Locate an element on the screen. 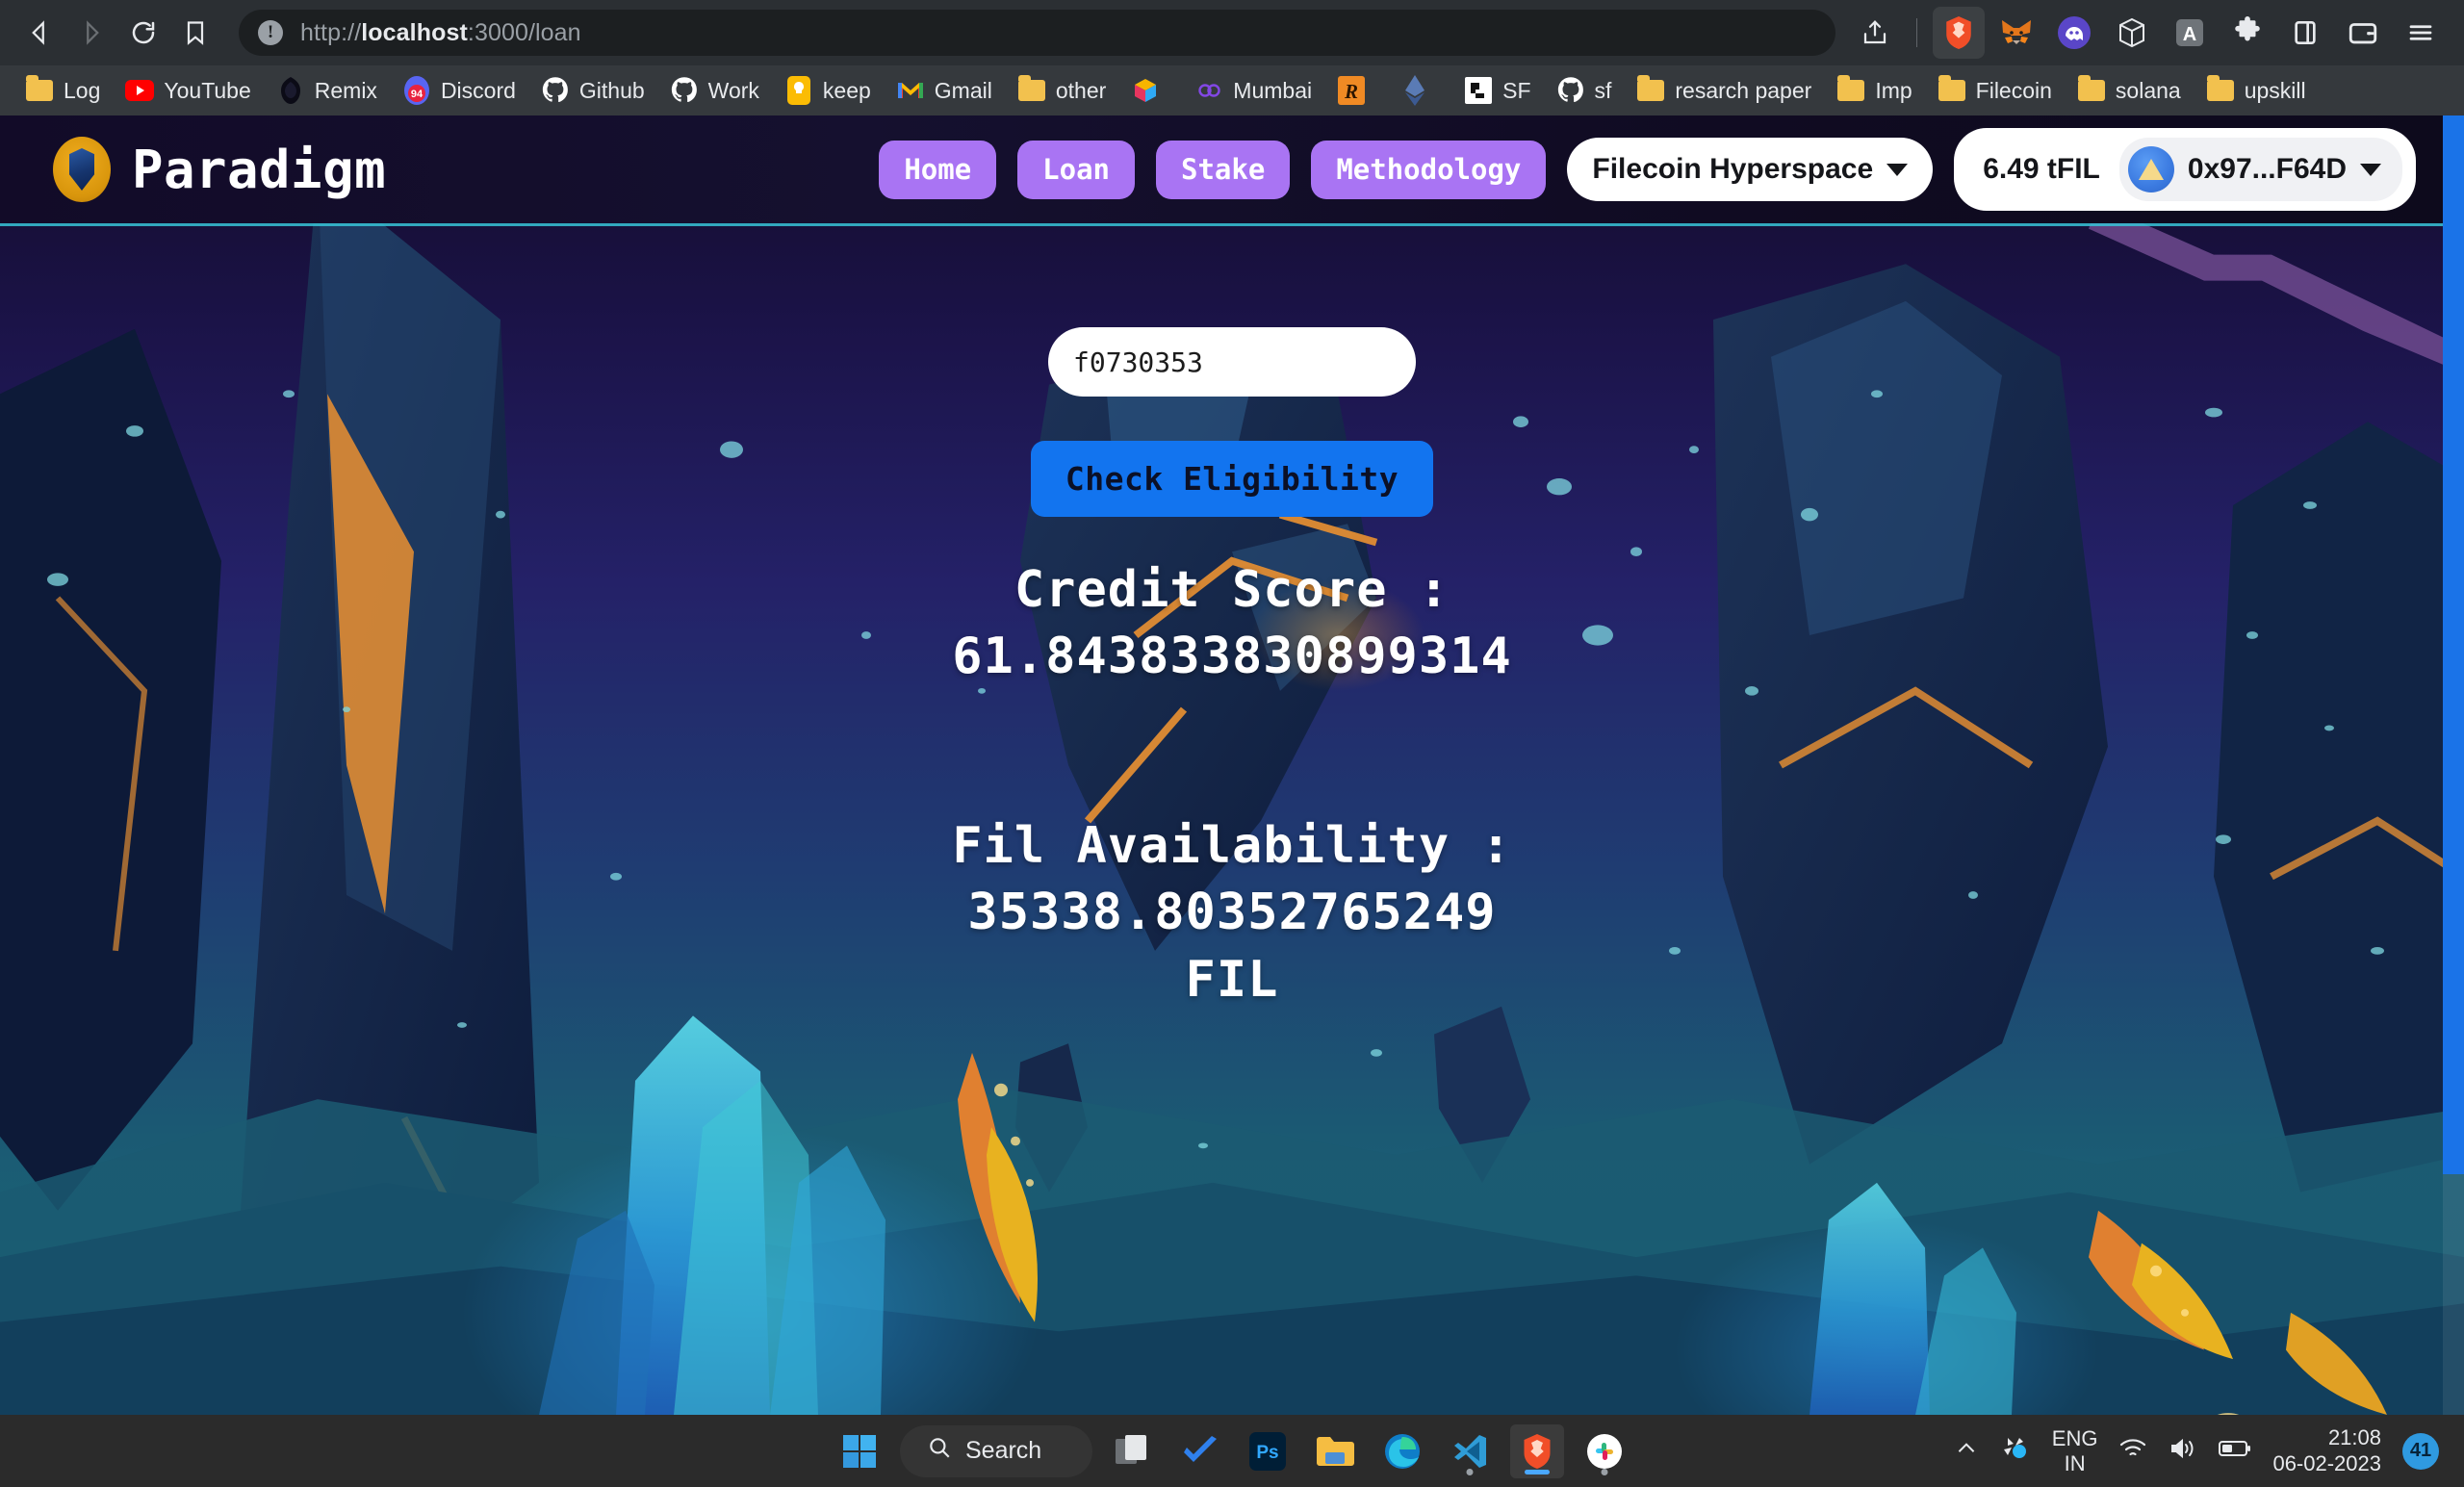 The width and height of the screenshot is (2464, 1487). bookmark-icon is located at coordinates (195, 33).